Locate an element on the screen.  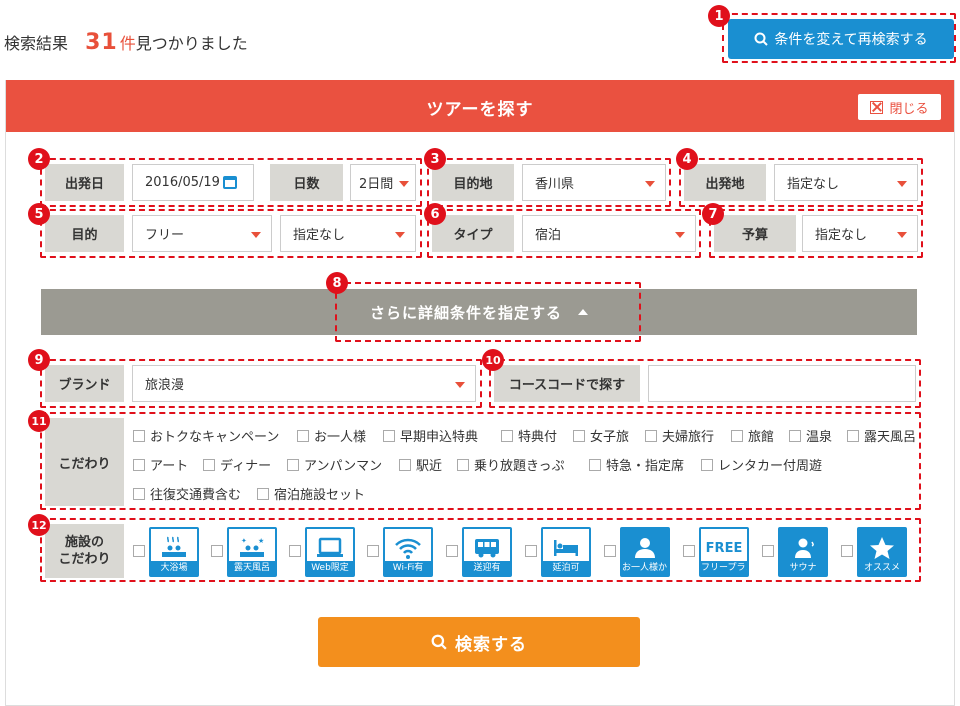
purpose-select: フリー is located at coordinates (202, 233).